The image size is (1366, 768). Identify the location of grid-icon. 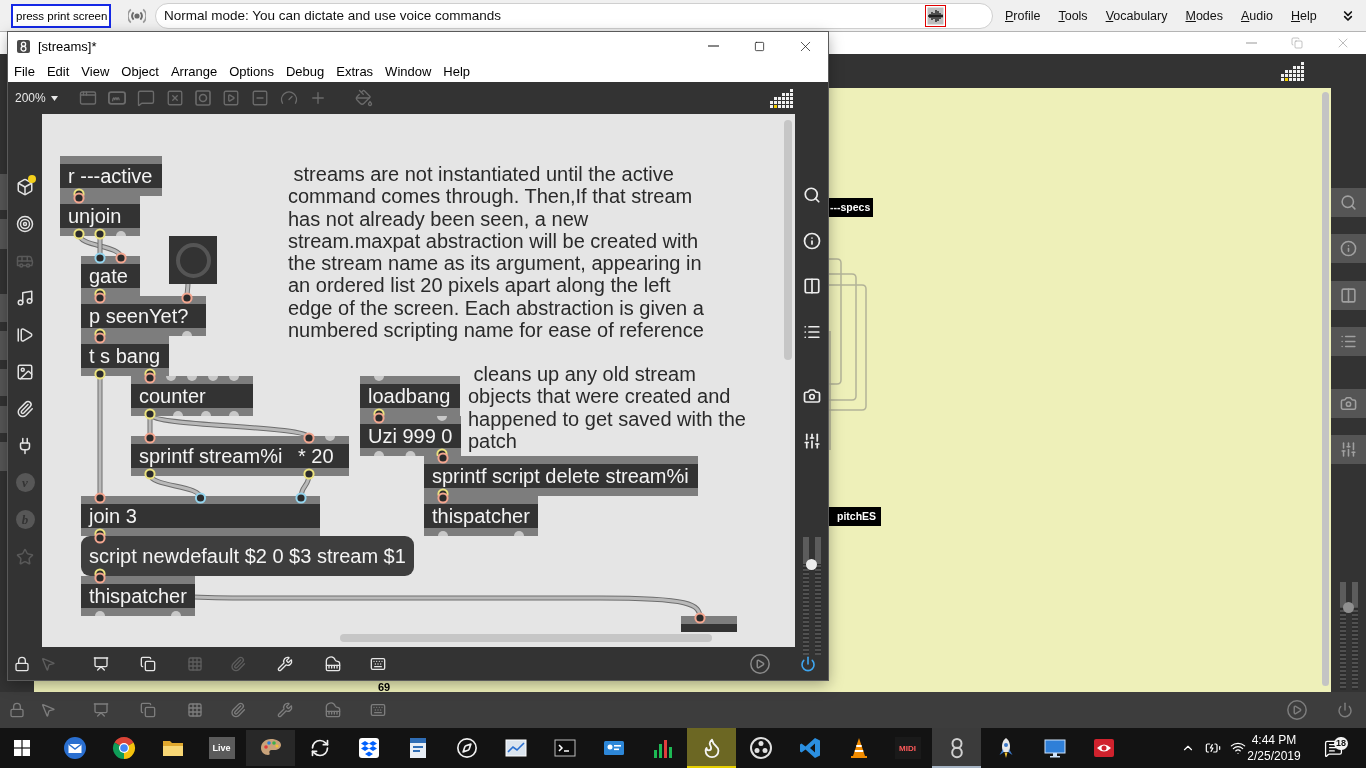
(195, 710).